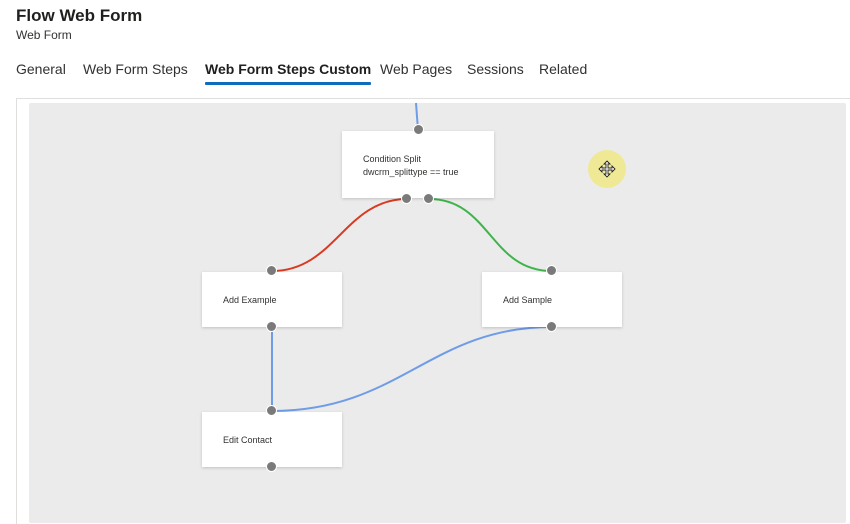 This screenshot has width=850, height=524. What do you see at coordinates (411, 172) in the screenshot?
I see `node-condition-expression: dwcrm_splittype == true` at bounding box center [411, 172].